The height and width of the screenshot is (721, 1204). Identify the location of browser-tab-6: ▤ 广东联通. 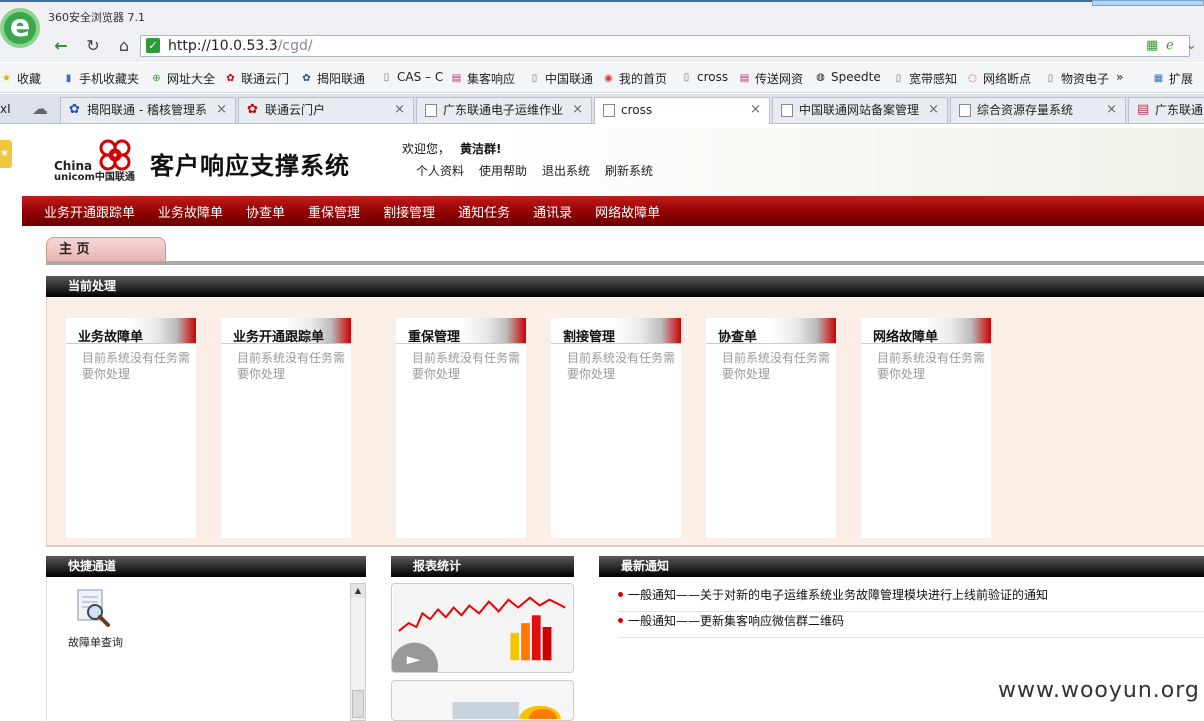
(1166, 110).